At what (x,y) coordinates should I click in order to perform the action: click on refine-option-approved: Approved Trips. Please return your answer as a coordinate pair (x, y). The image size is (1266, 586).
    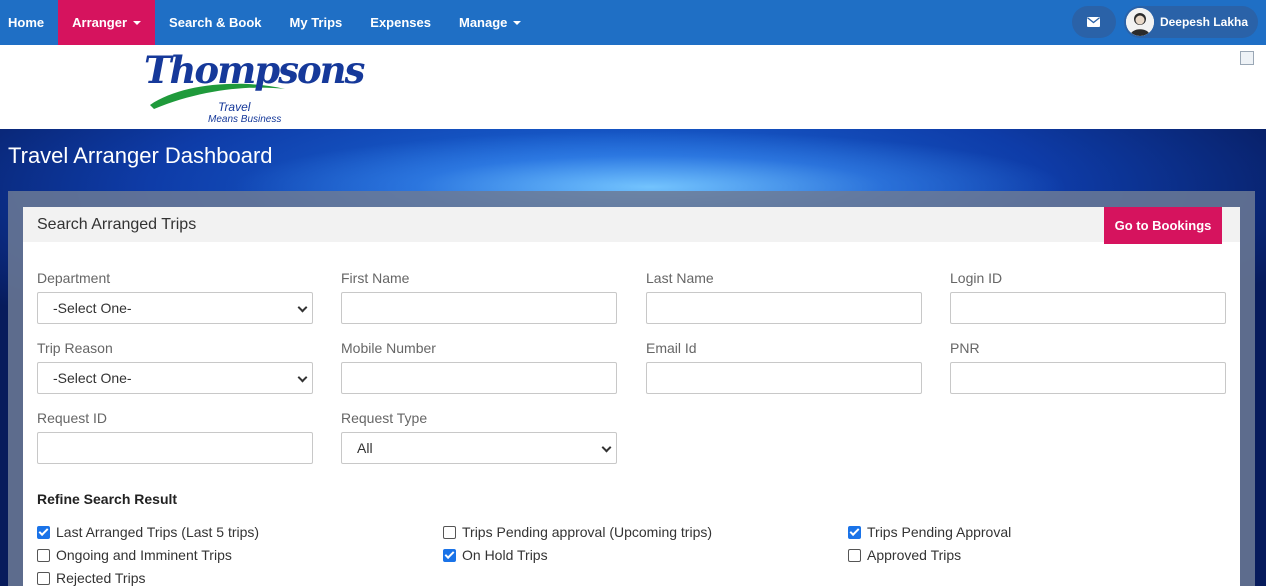
    Looking at the image, I should click on (904, 555).